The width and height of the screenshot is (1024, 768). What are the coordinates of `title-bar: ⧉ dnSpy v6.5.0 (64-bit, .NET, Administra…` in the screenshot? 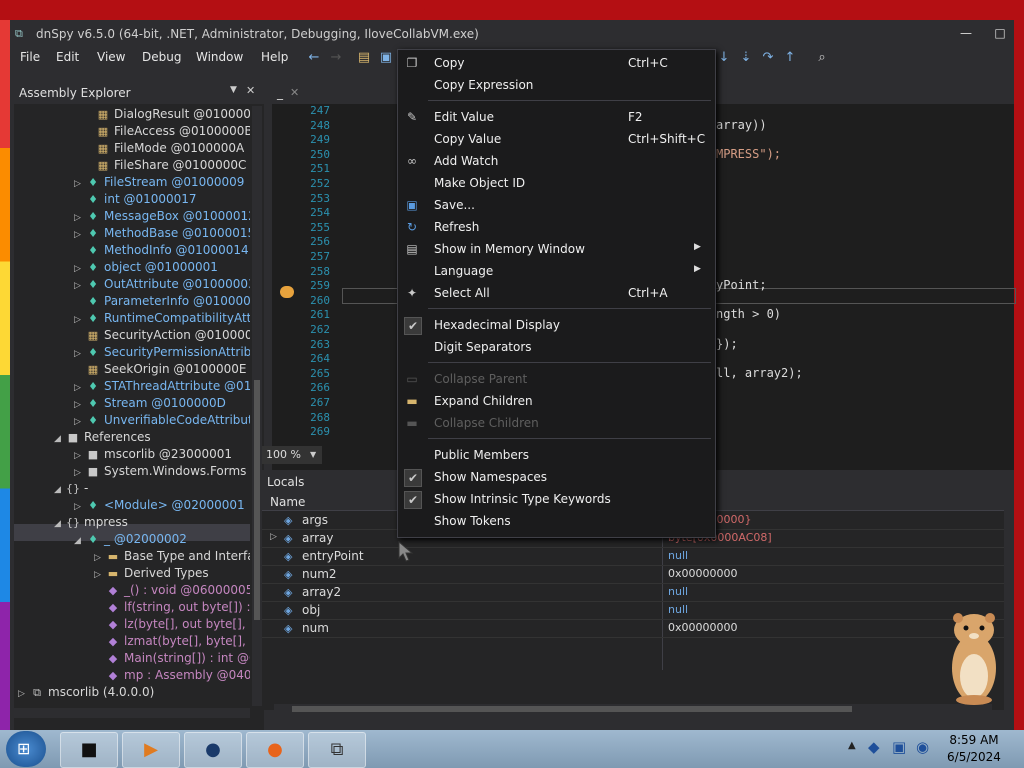 It's located at (512, 33).